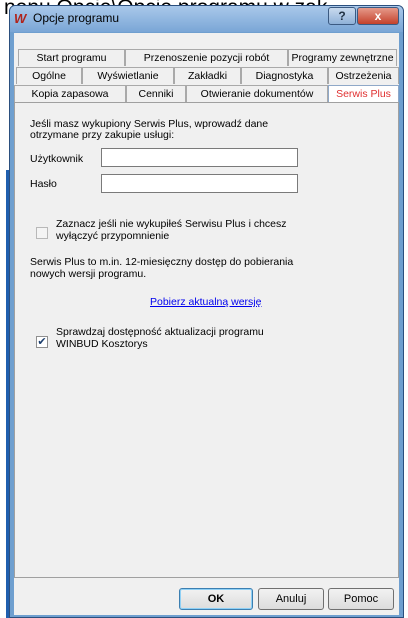 The width and height of the screenshot is (408, 618). I want to click on close-button: x, so click(378, 16).